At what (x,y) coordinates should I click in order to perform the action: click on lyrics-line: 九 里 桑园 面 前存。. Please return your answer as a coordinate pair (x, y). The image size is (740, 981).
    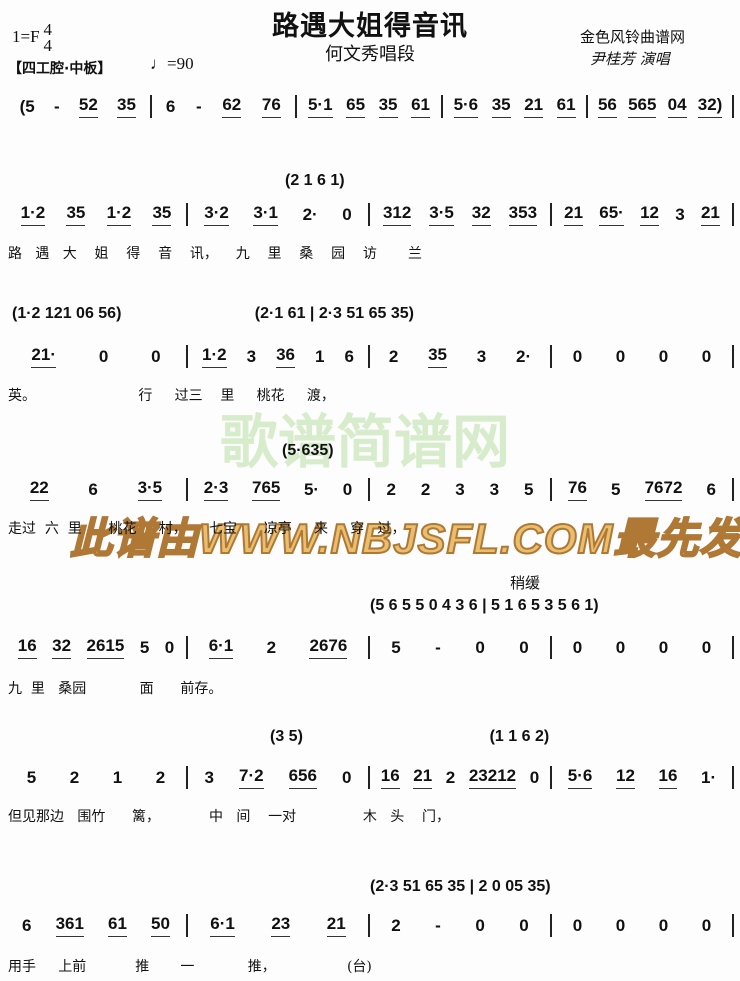
    Looking at the image, I should click on (115, 689).